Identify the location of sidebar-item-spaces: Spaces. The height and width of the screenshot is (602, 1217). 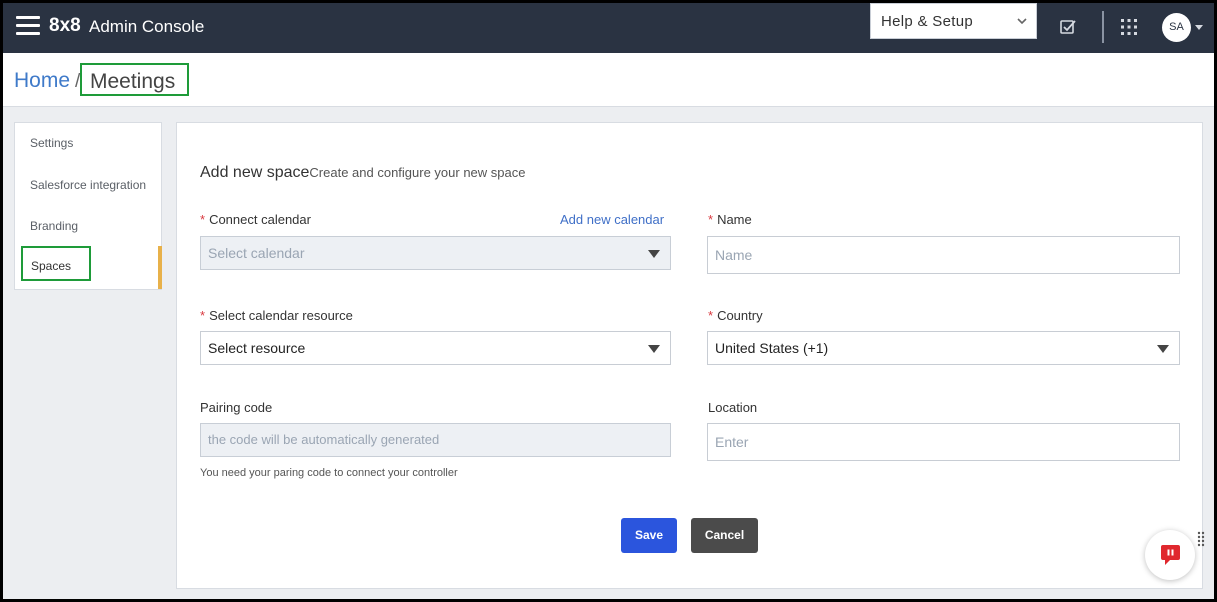
(56, 263).